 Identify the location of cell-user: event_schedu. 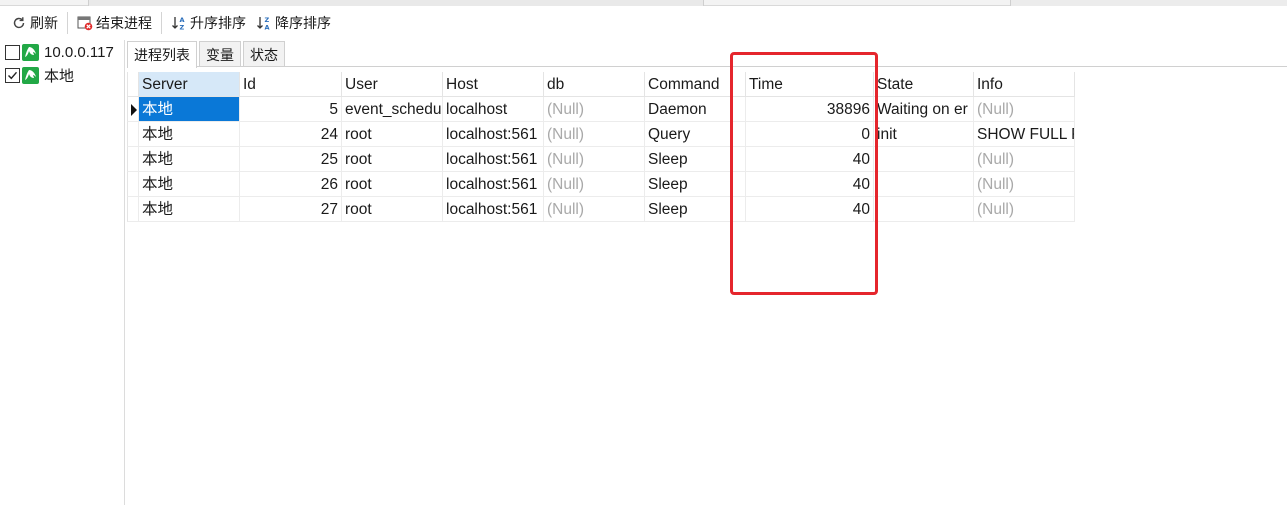
(392, 109).